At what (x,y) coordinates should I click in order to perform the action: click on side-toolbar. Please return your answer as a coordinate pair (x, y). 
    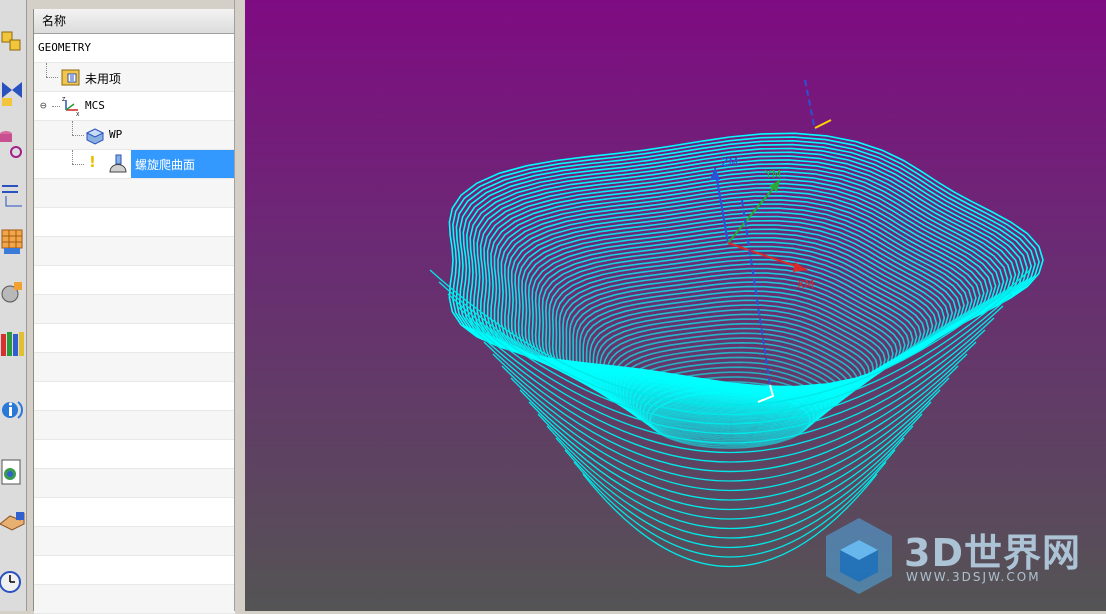
    Looking at the image, I should click on (13, 305).